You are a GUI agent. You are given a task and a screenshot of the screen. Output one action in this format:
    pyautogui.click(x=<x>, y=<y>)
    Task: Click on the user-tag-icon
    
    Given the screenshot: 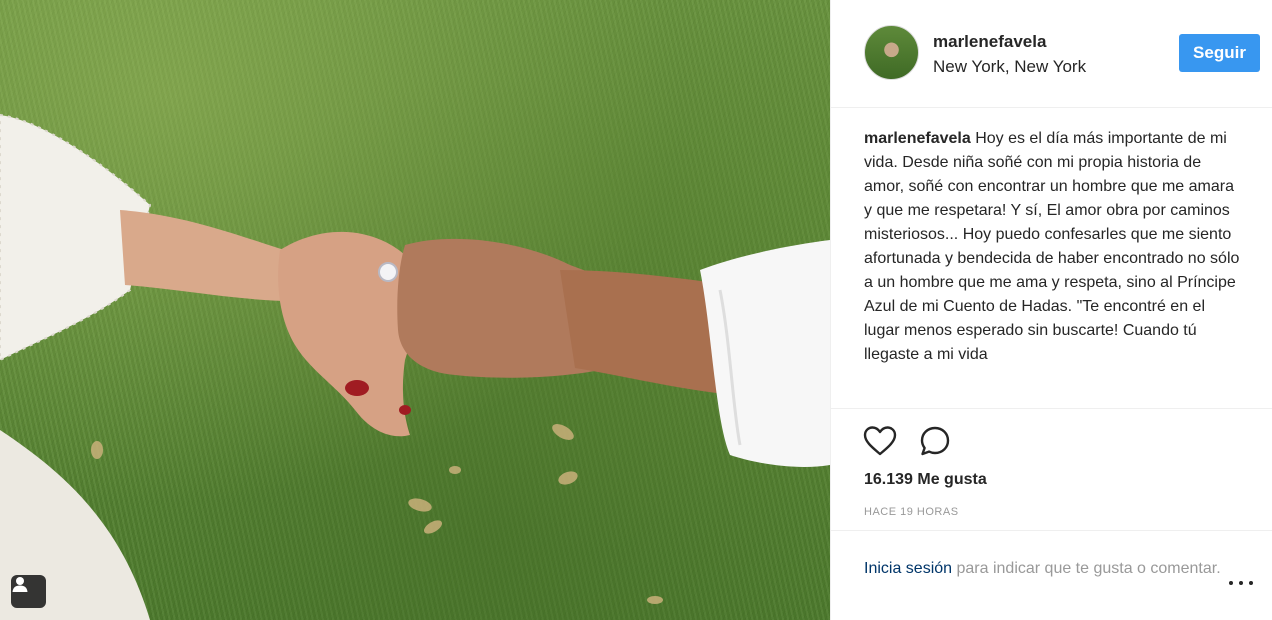 What is the action you would take?
    pyautogui.click(x=28, y=591)
    